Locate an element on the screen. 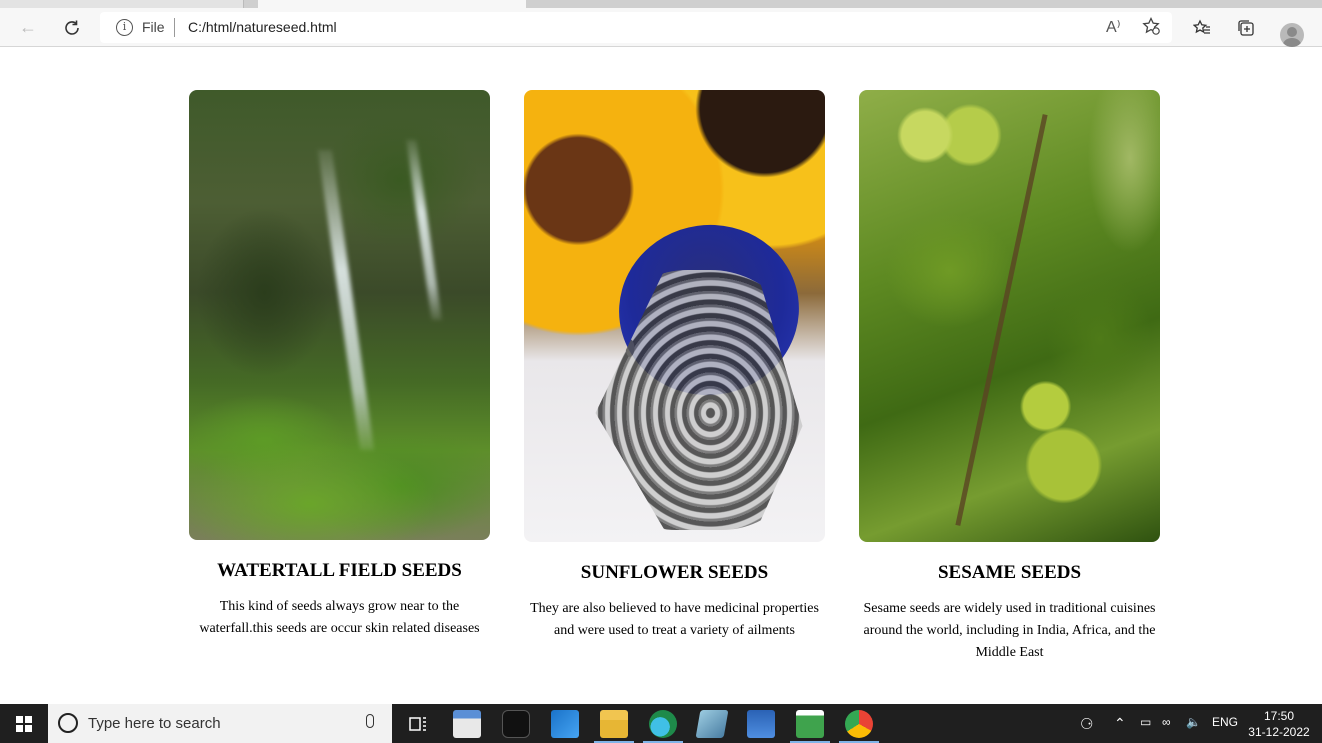 The image size is (1322, 743). address-bar: i File C:/html/natureseed.html A⁾ is located at coordinates (636, 27).